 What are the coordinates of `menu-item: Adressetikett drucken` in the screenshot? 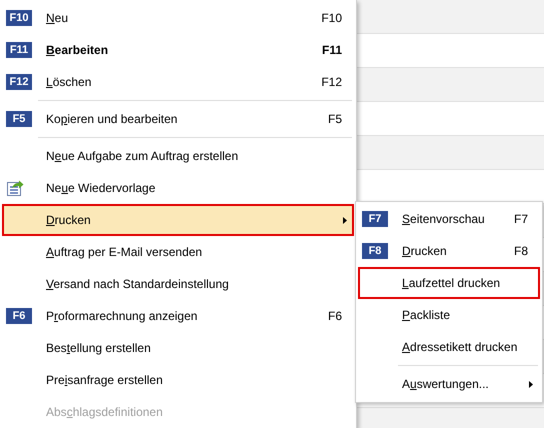 It's located at (449, 347).